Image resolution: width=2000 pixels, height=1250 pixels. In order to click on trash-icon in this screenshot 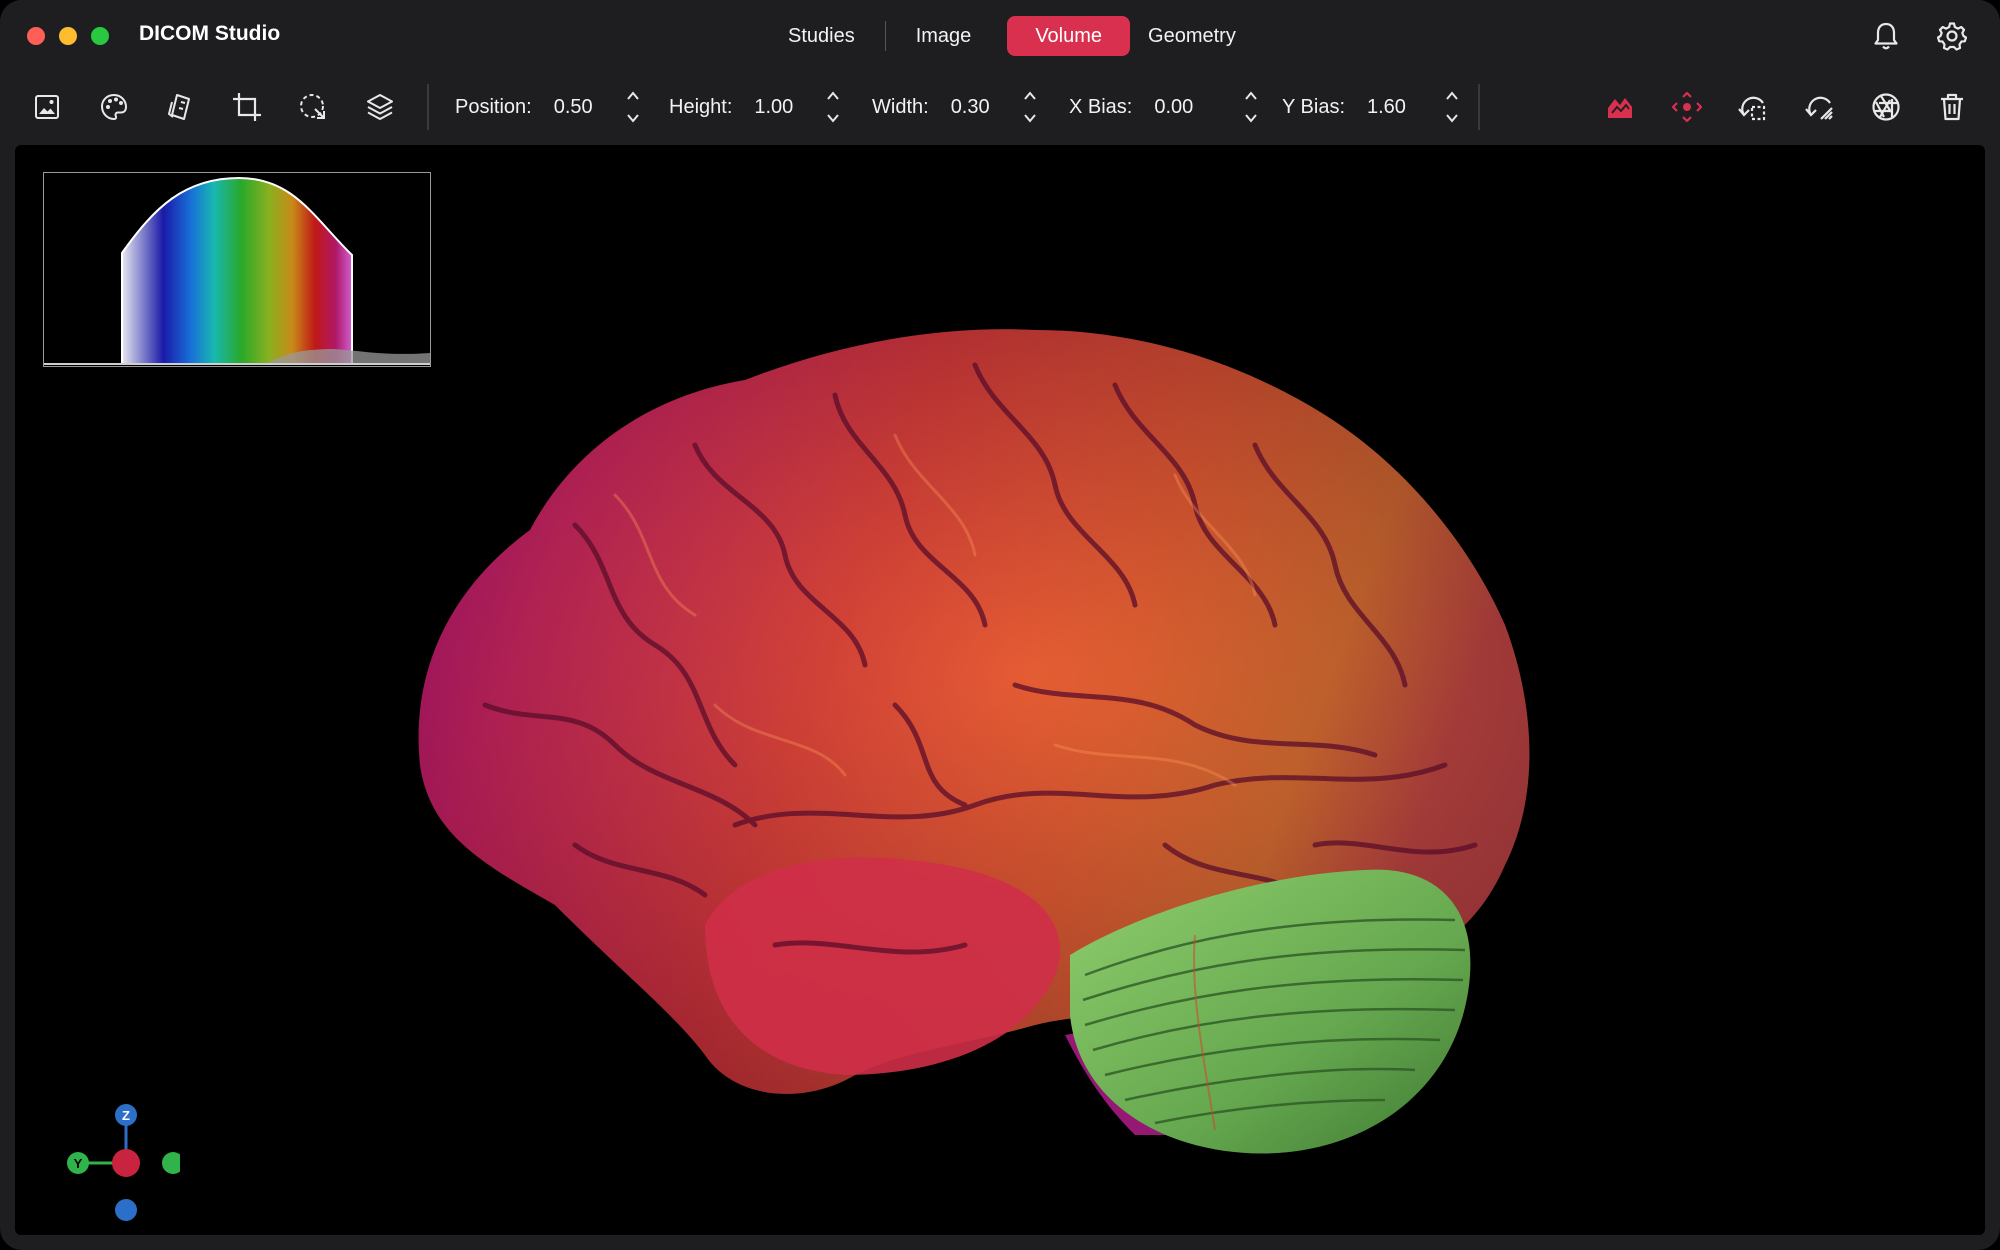, I will do `click(1952, 107)`.